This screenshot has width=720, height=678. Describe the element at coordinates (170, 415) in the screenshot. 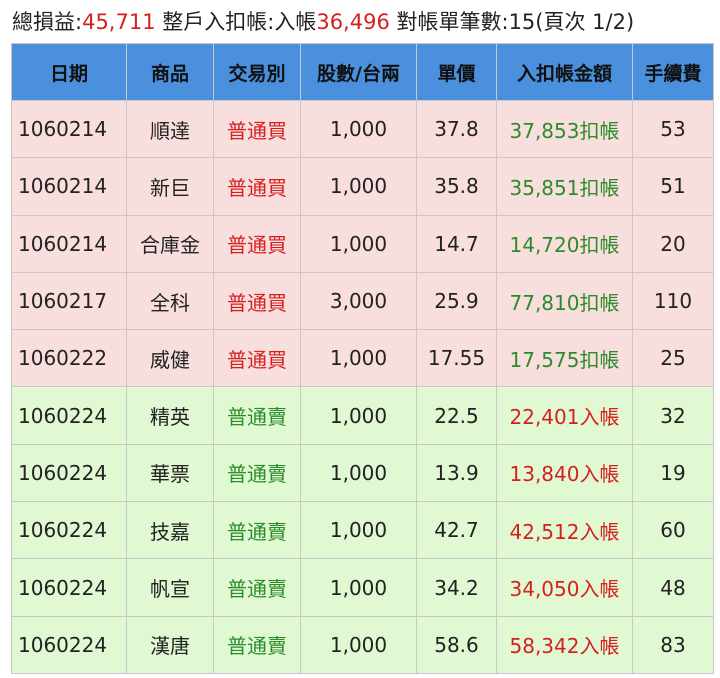

I see `cell-product: 精英` at that location.